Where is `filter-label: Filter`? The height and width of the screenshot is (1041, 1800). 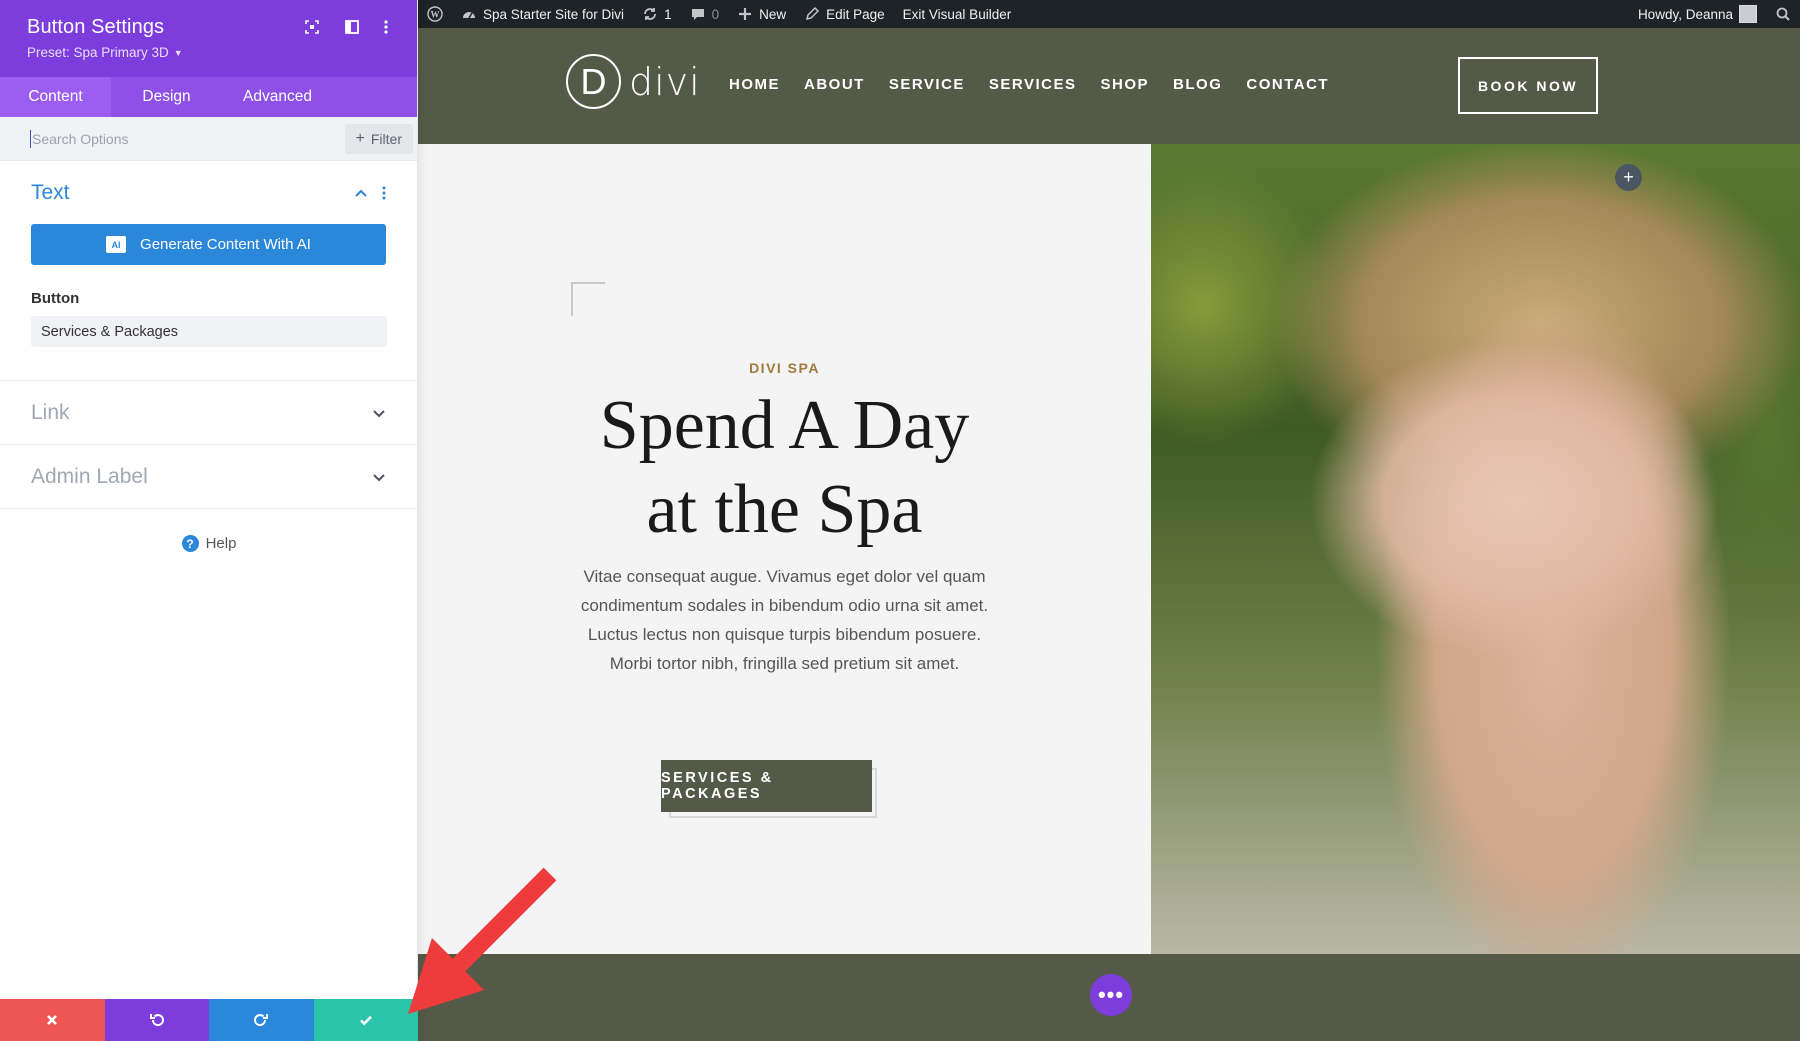 filter-label: Filter is located at coordinates (386, 138).